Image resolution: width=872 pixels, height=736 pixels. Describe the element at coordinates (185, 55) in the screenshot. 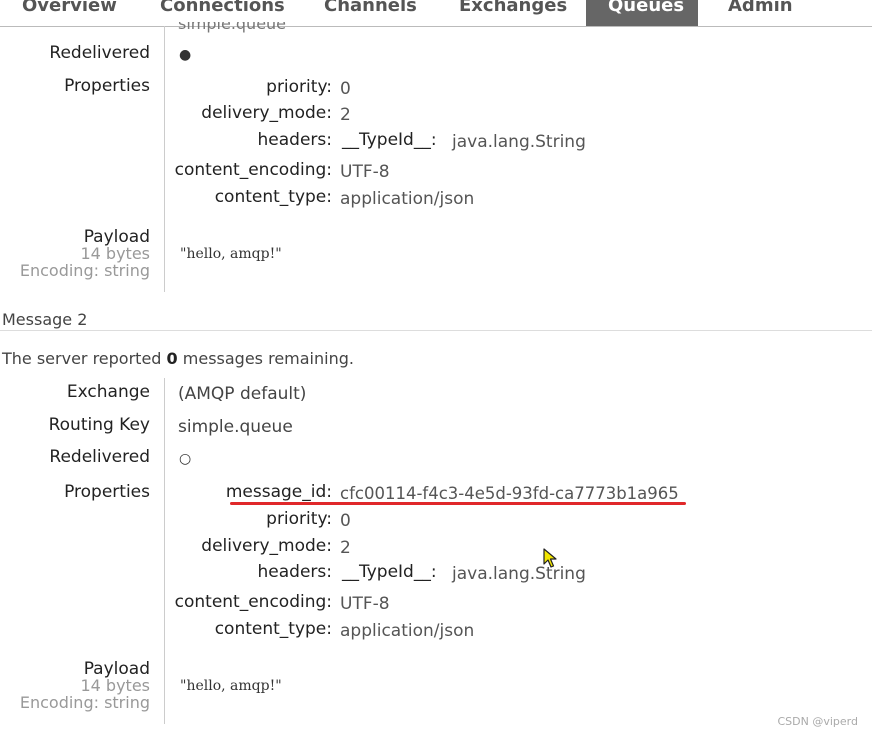

I see `redelivered-filled-icon: ●` at that location.